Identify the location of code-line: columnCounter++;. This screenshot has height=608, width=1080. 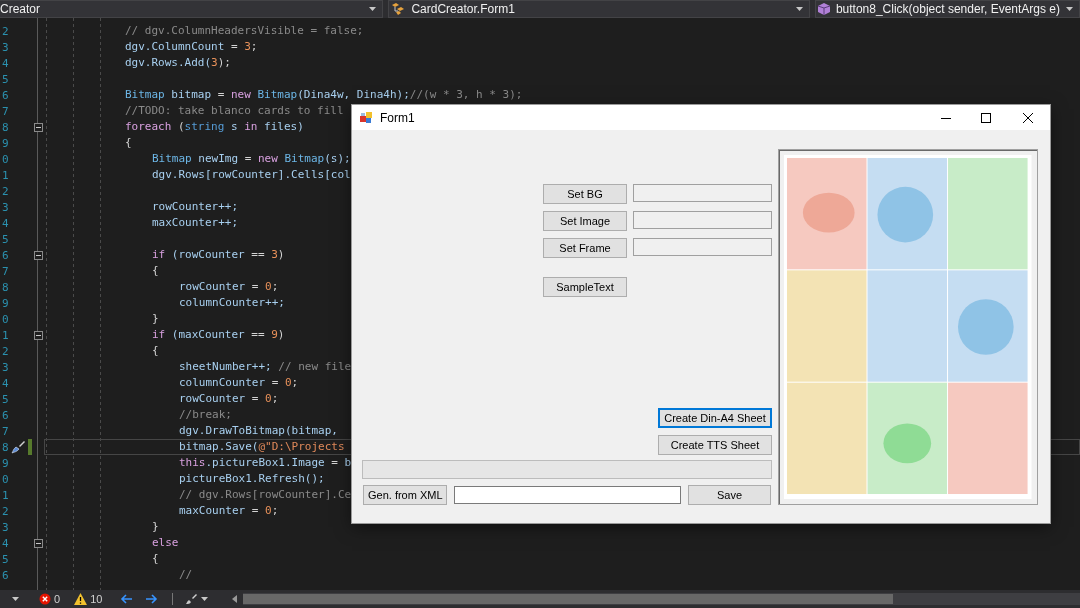
(232, 303).